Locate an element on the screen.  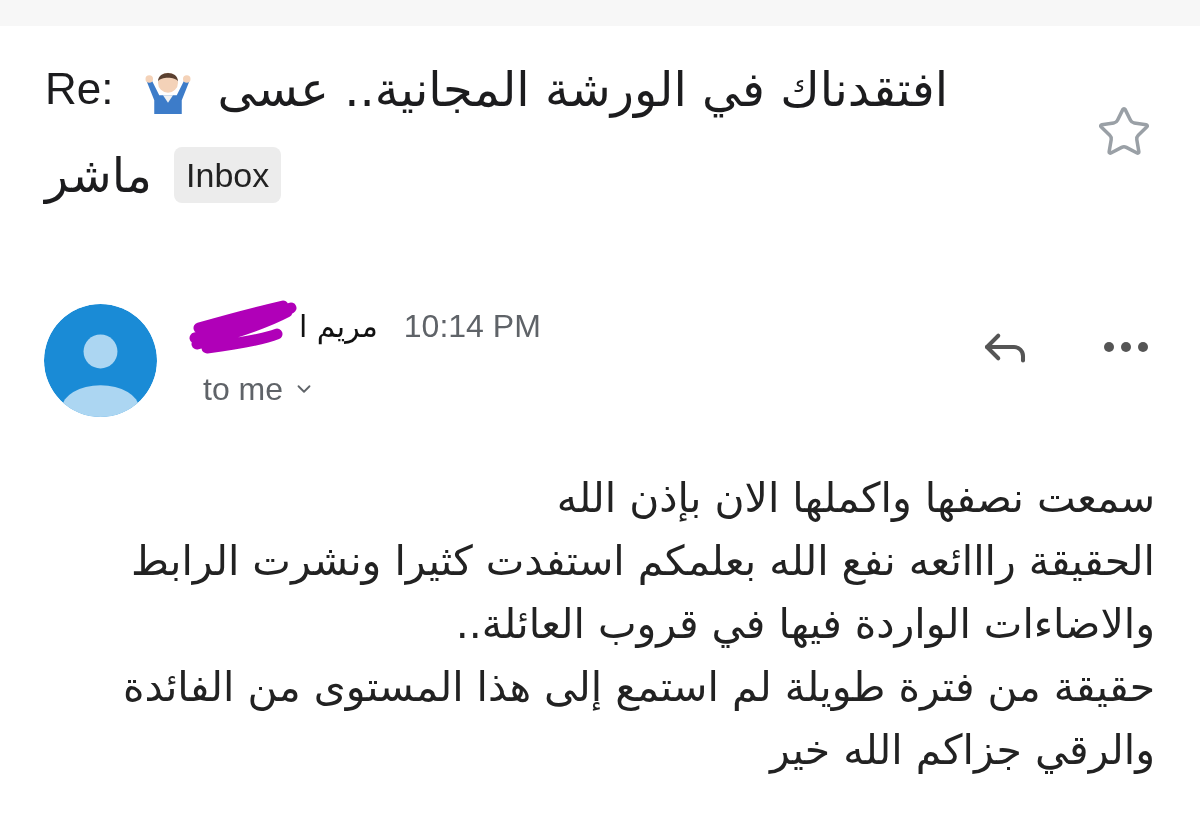
more-button is located at coordinates (1126, 347).